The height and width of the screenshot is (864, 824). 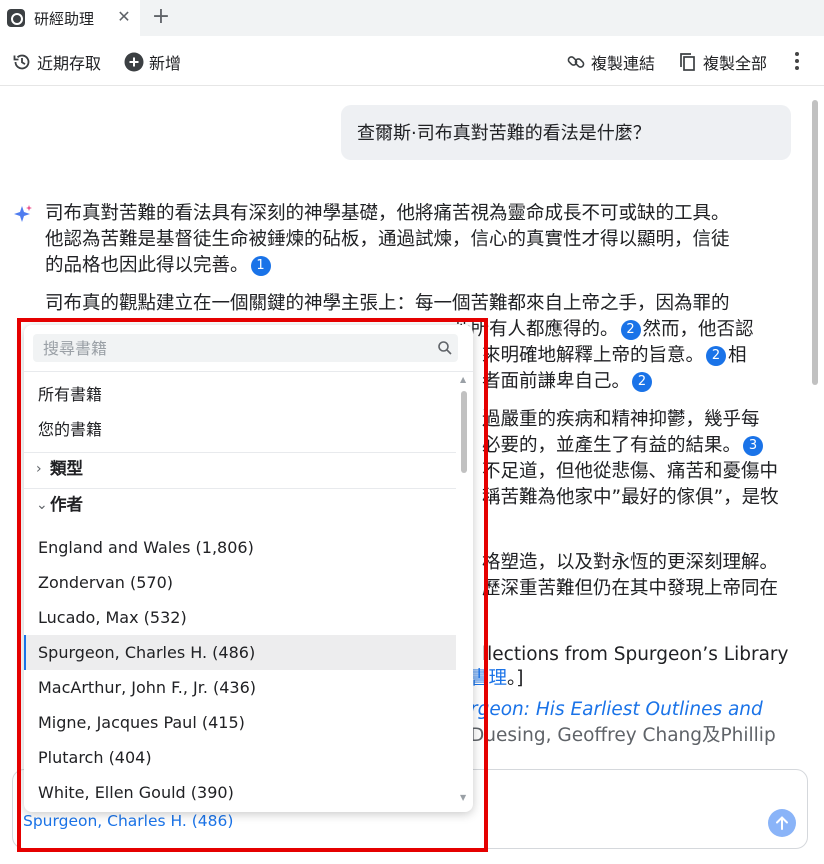 I want to click on answer-line: 必要的，並產生了有益的結果。 3, so click(x=623, y=446).